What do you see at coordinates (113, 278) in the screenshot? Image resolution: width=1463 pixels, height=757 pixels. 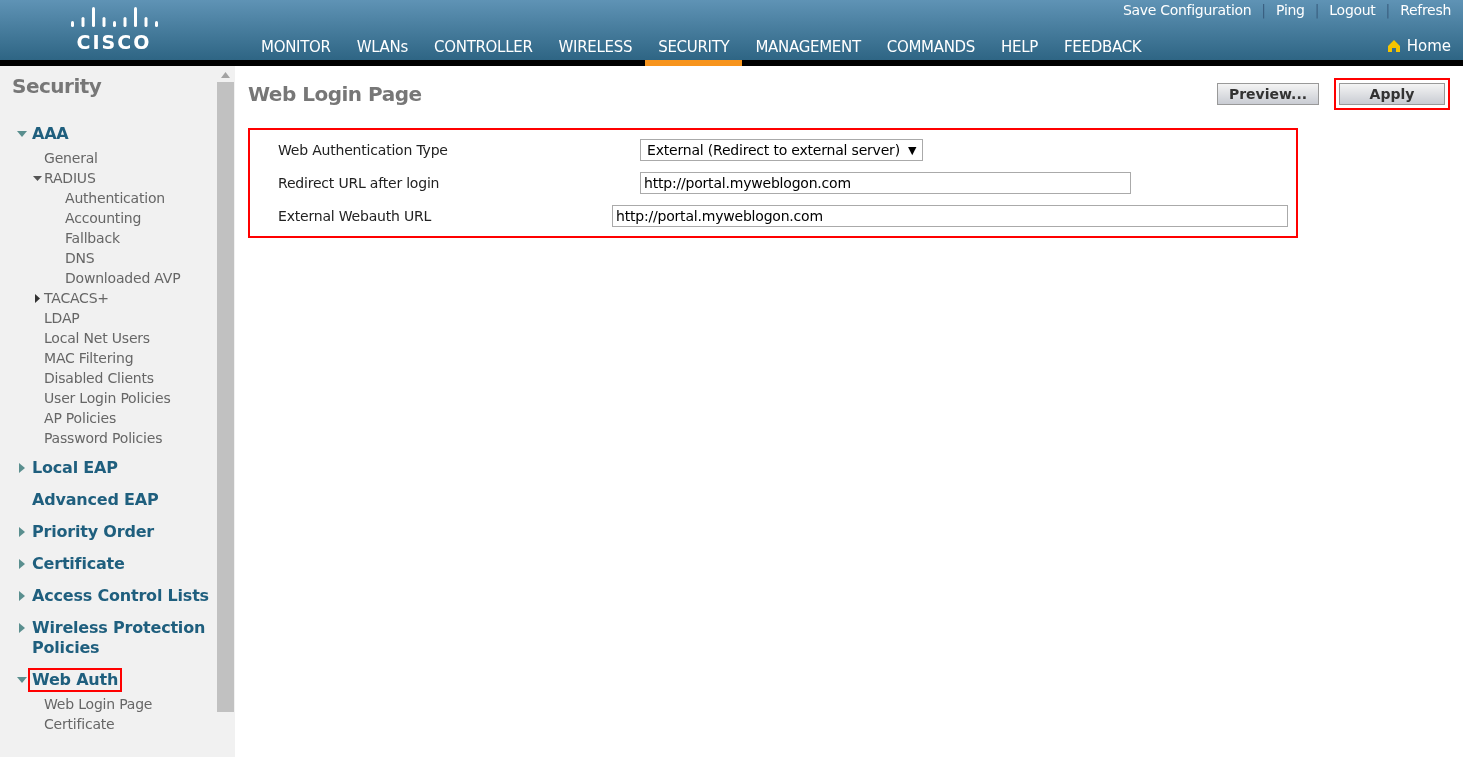 I see `sidebar-item: Downloaded AVP` at bounding box center [113, 278].